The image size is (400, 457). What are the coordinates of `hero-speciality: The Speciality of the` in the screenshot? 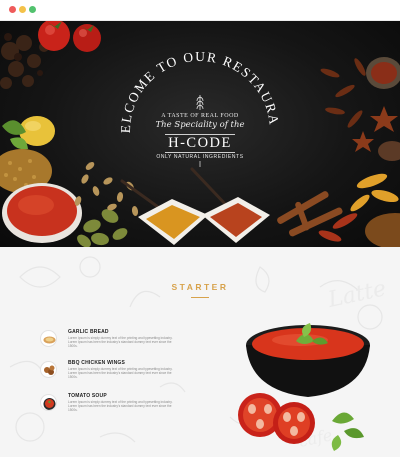 It's located at (200, 125).